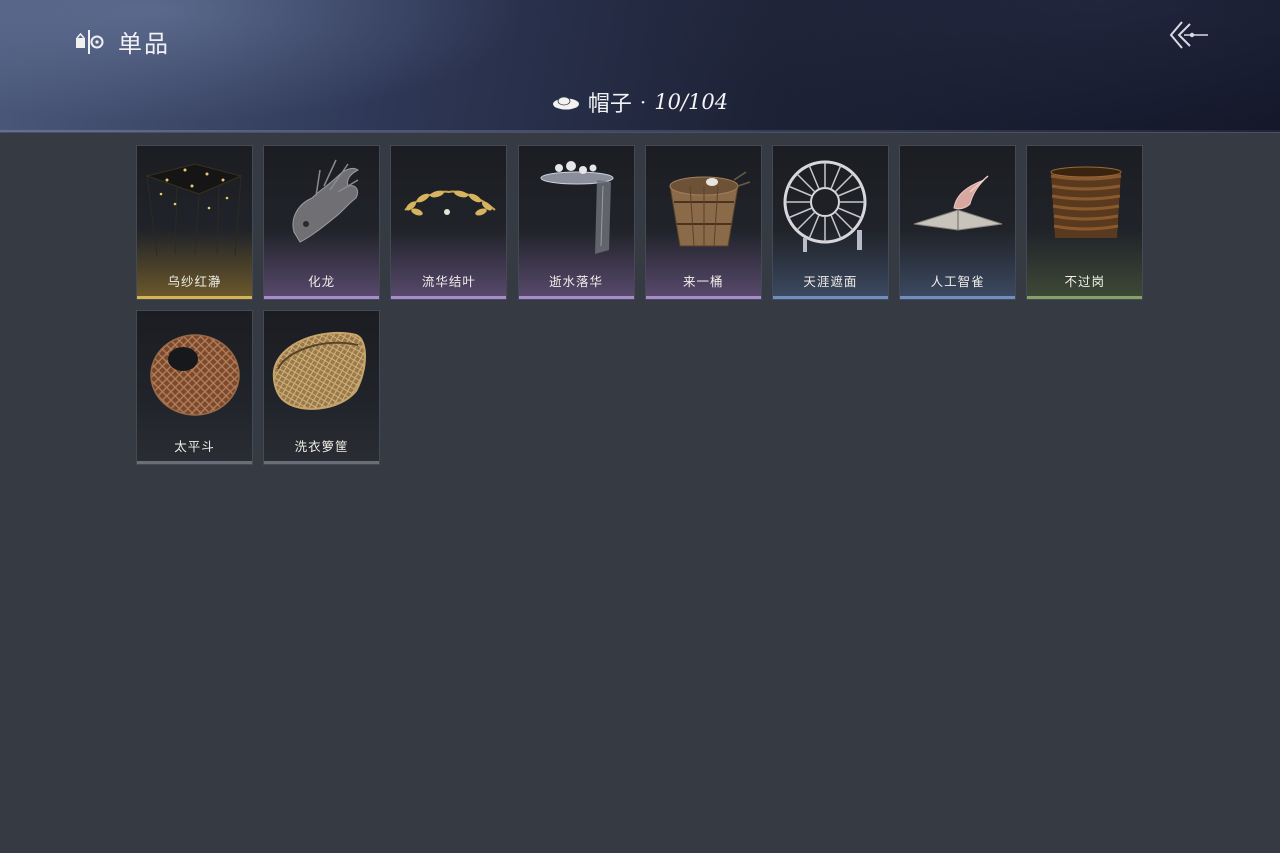 This screenshot has width=1280, height=853. Describe the element at coordinates (144, 44) in the screenshot. I see `page-title: 单品` at that location.